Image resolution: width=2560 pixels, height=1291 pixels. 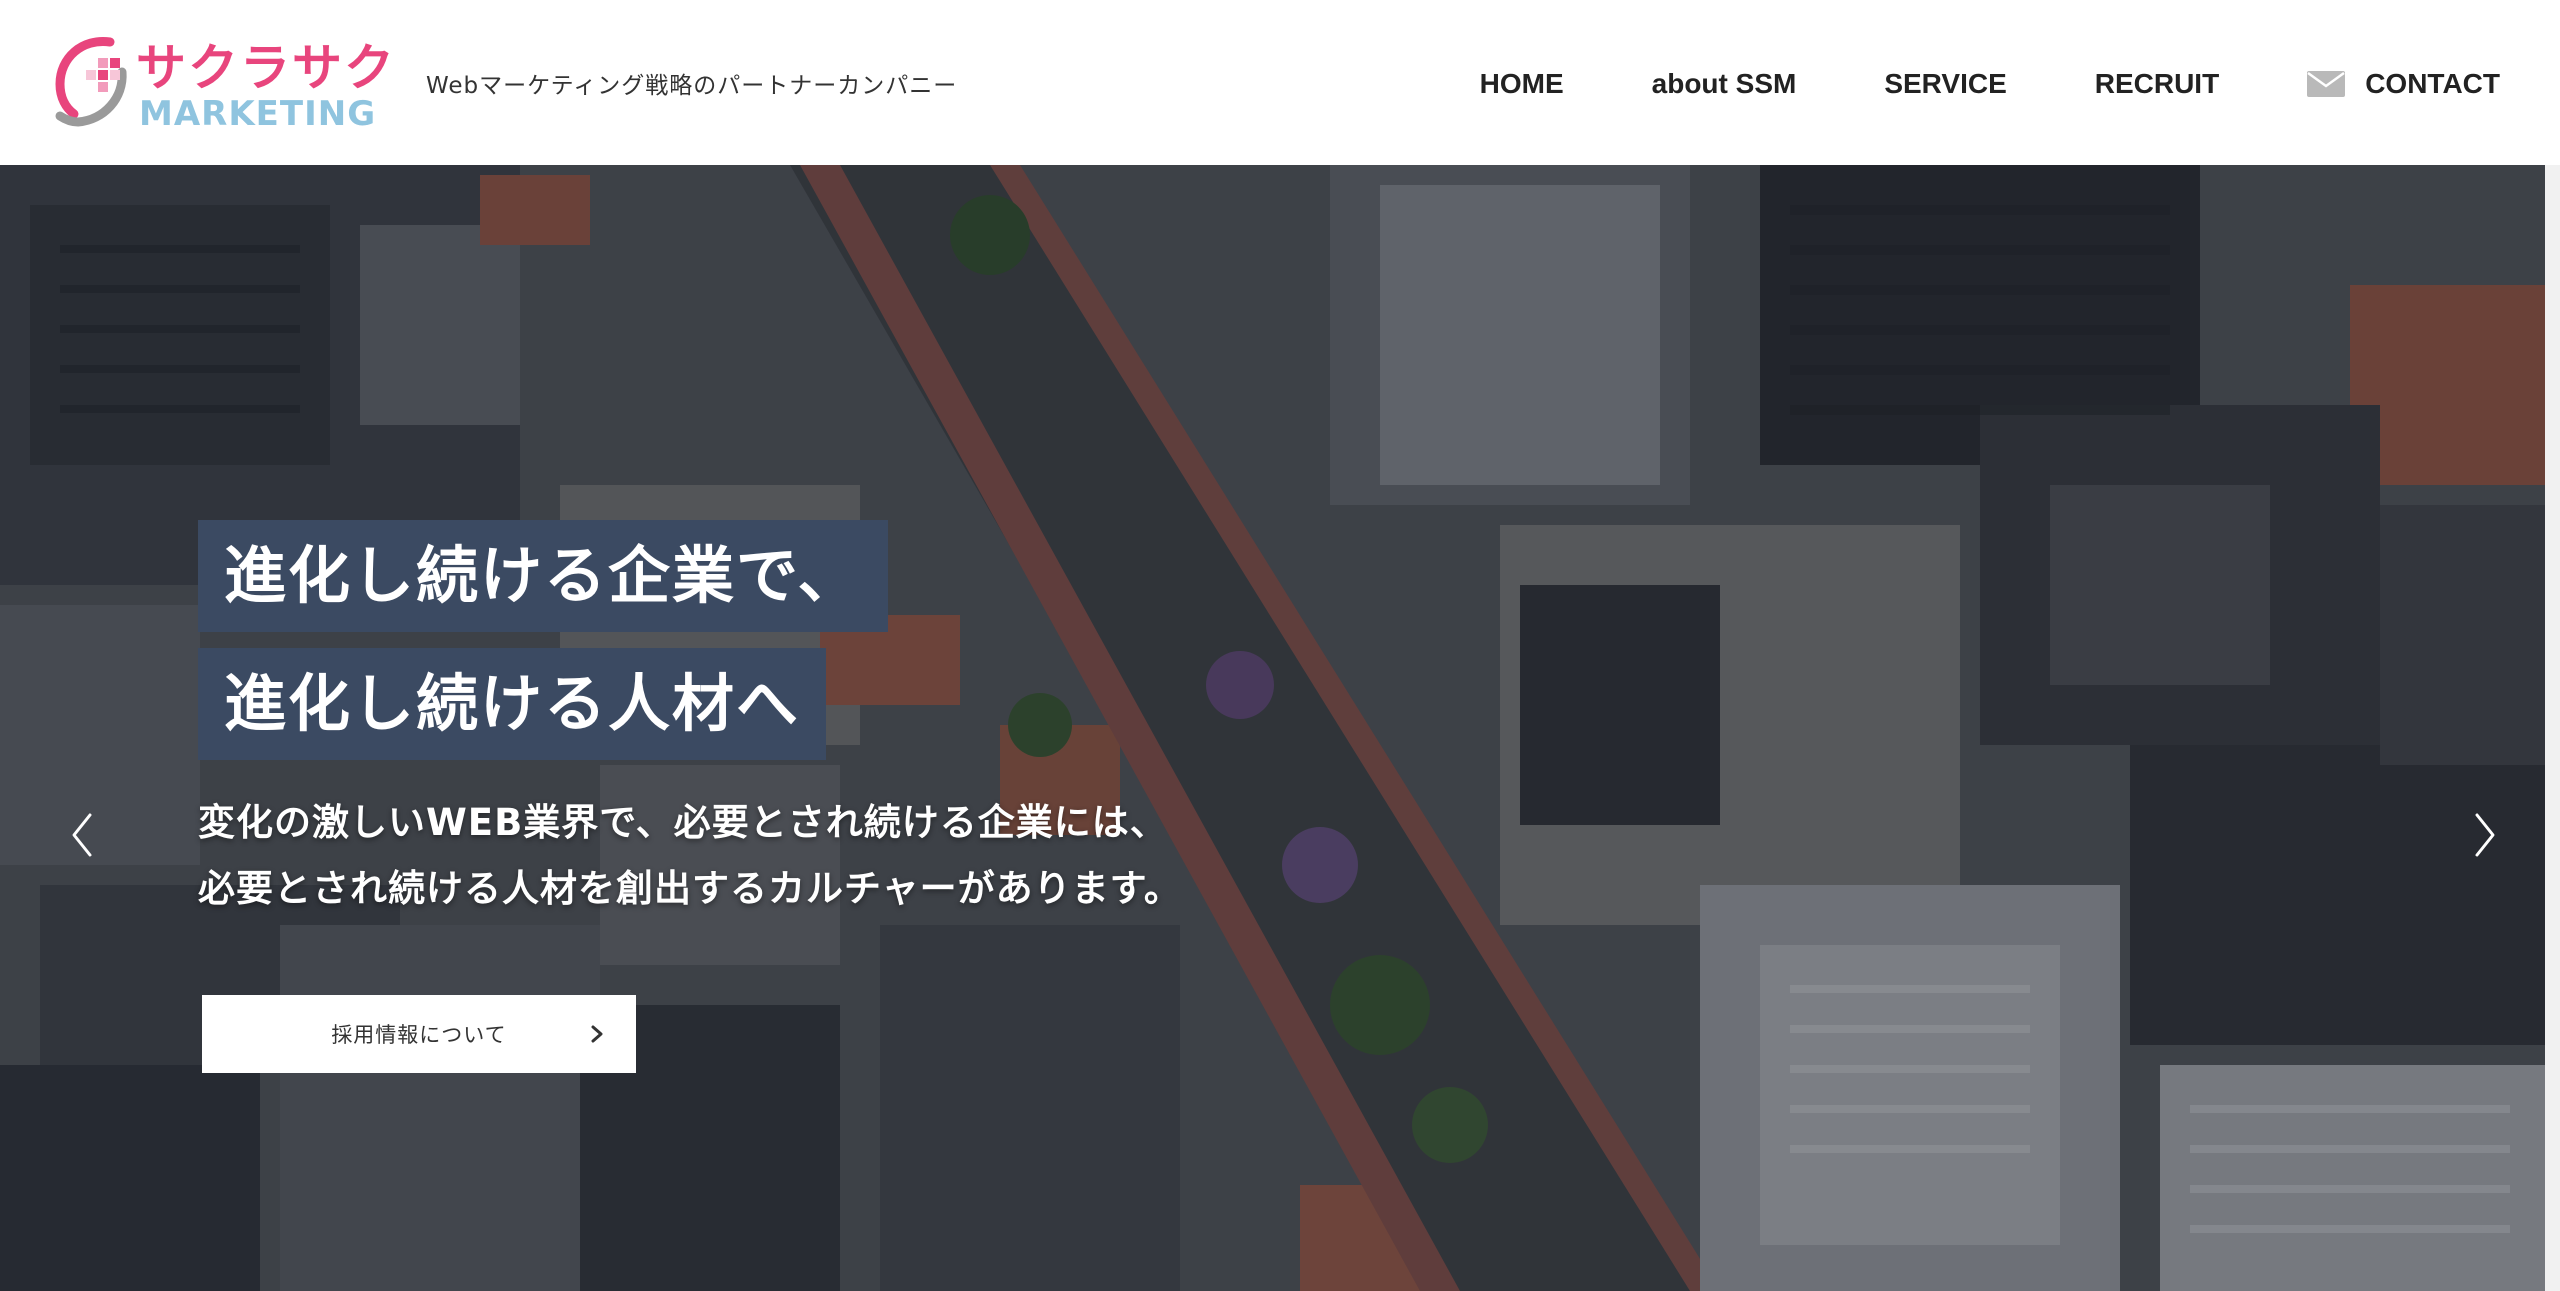 I want to click on recruit-info-button-label: 採用情報について, so click(x=419, y=1035).